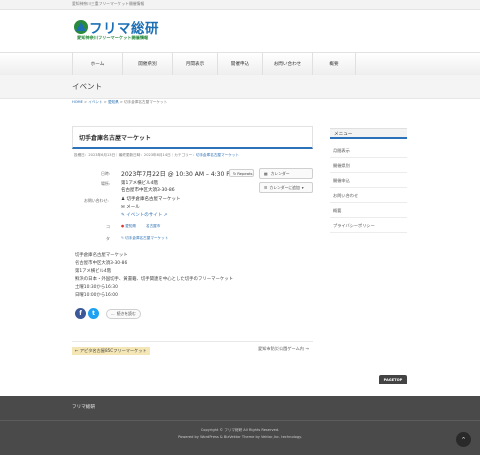 Image resolution: width=480 pixels, height=455 pixels. I want to click on nav-by-prefecture: 開催県別, so click(147, 64).